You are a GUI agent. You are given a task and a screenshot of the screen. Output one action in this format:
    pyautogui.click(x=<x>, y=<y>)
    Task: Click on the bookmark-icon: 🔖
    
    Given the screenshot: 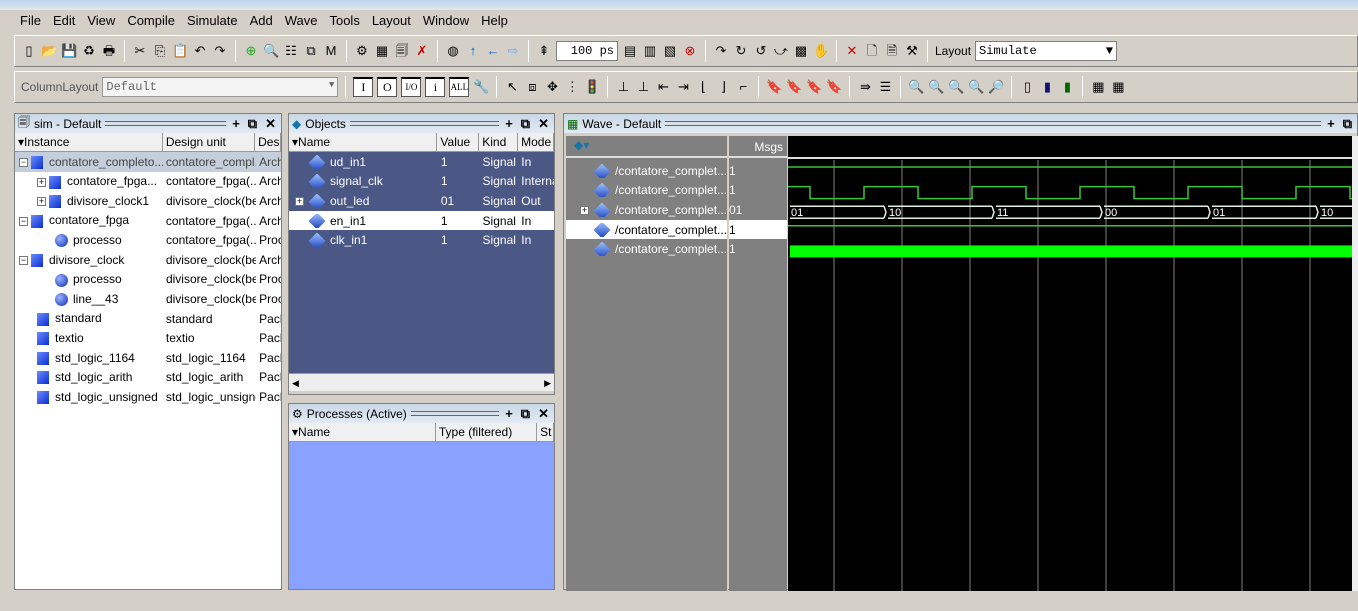 What is the action you would take?
    pyautogui.click(x=774, y=87)
    